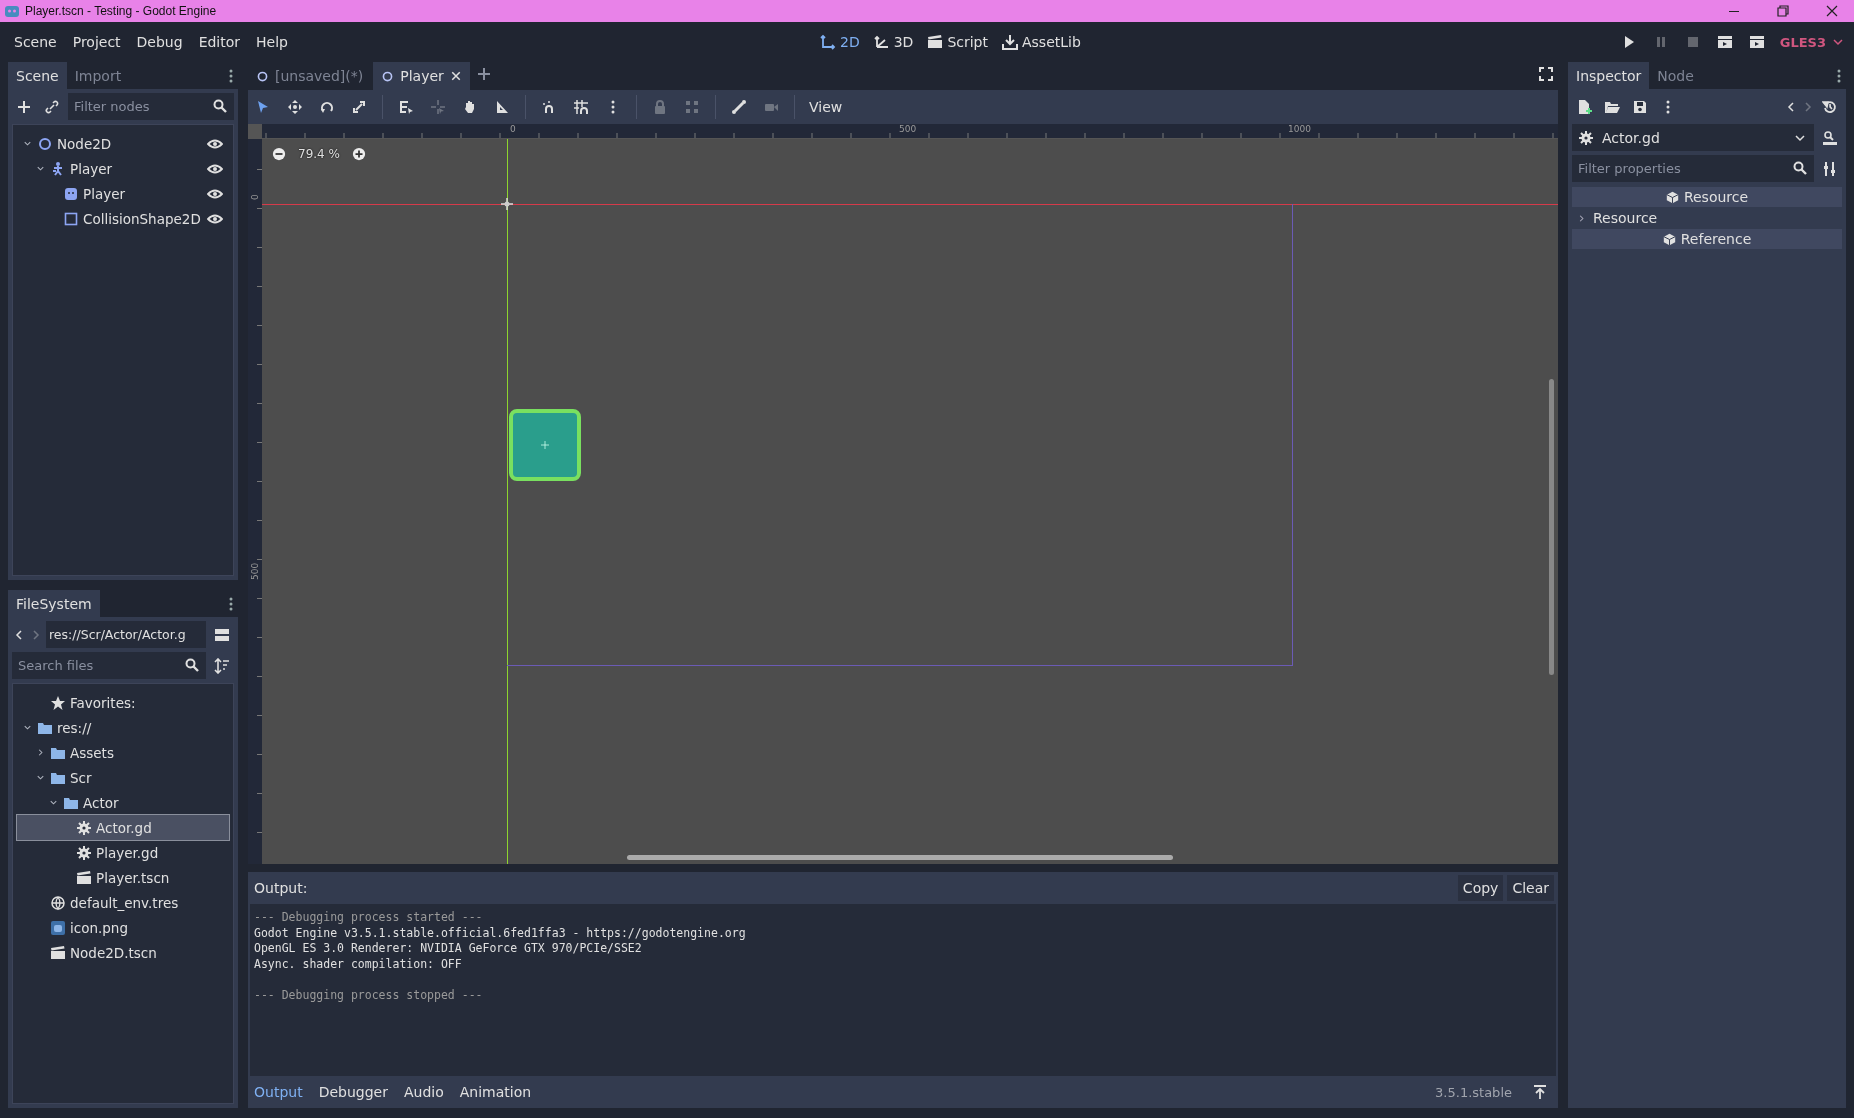 This screenshot has height=1118, width=1854. Describe the element at coordinates (96, 42) in the screenshot. I see `menu-item: Project` at that location.